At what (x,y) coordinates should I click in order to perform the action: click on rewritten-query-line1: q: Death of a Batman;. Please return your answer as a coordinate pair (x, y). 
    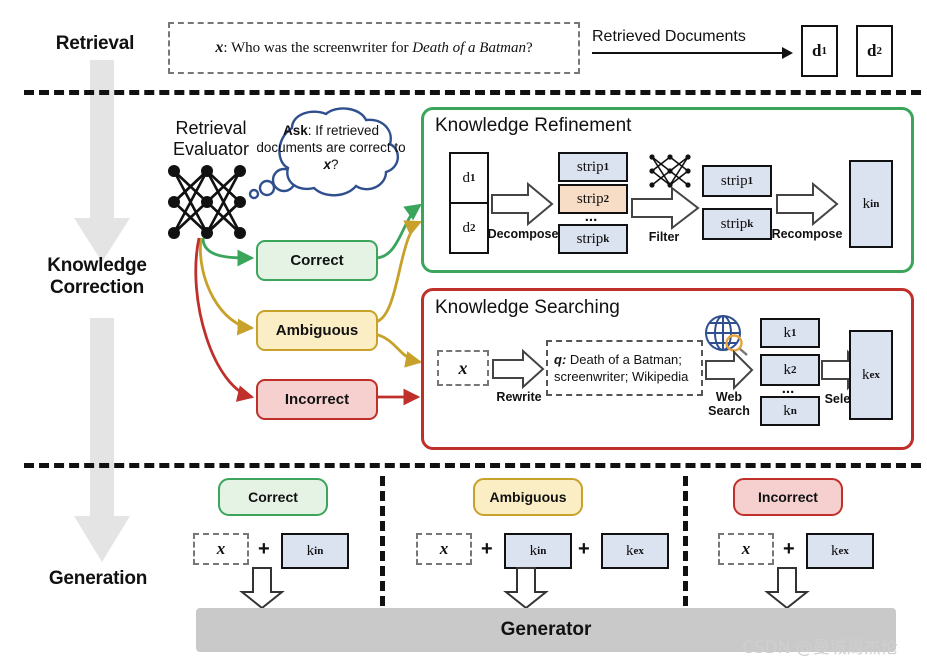
    Looking at the image, I should click on (624, 359).